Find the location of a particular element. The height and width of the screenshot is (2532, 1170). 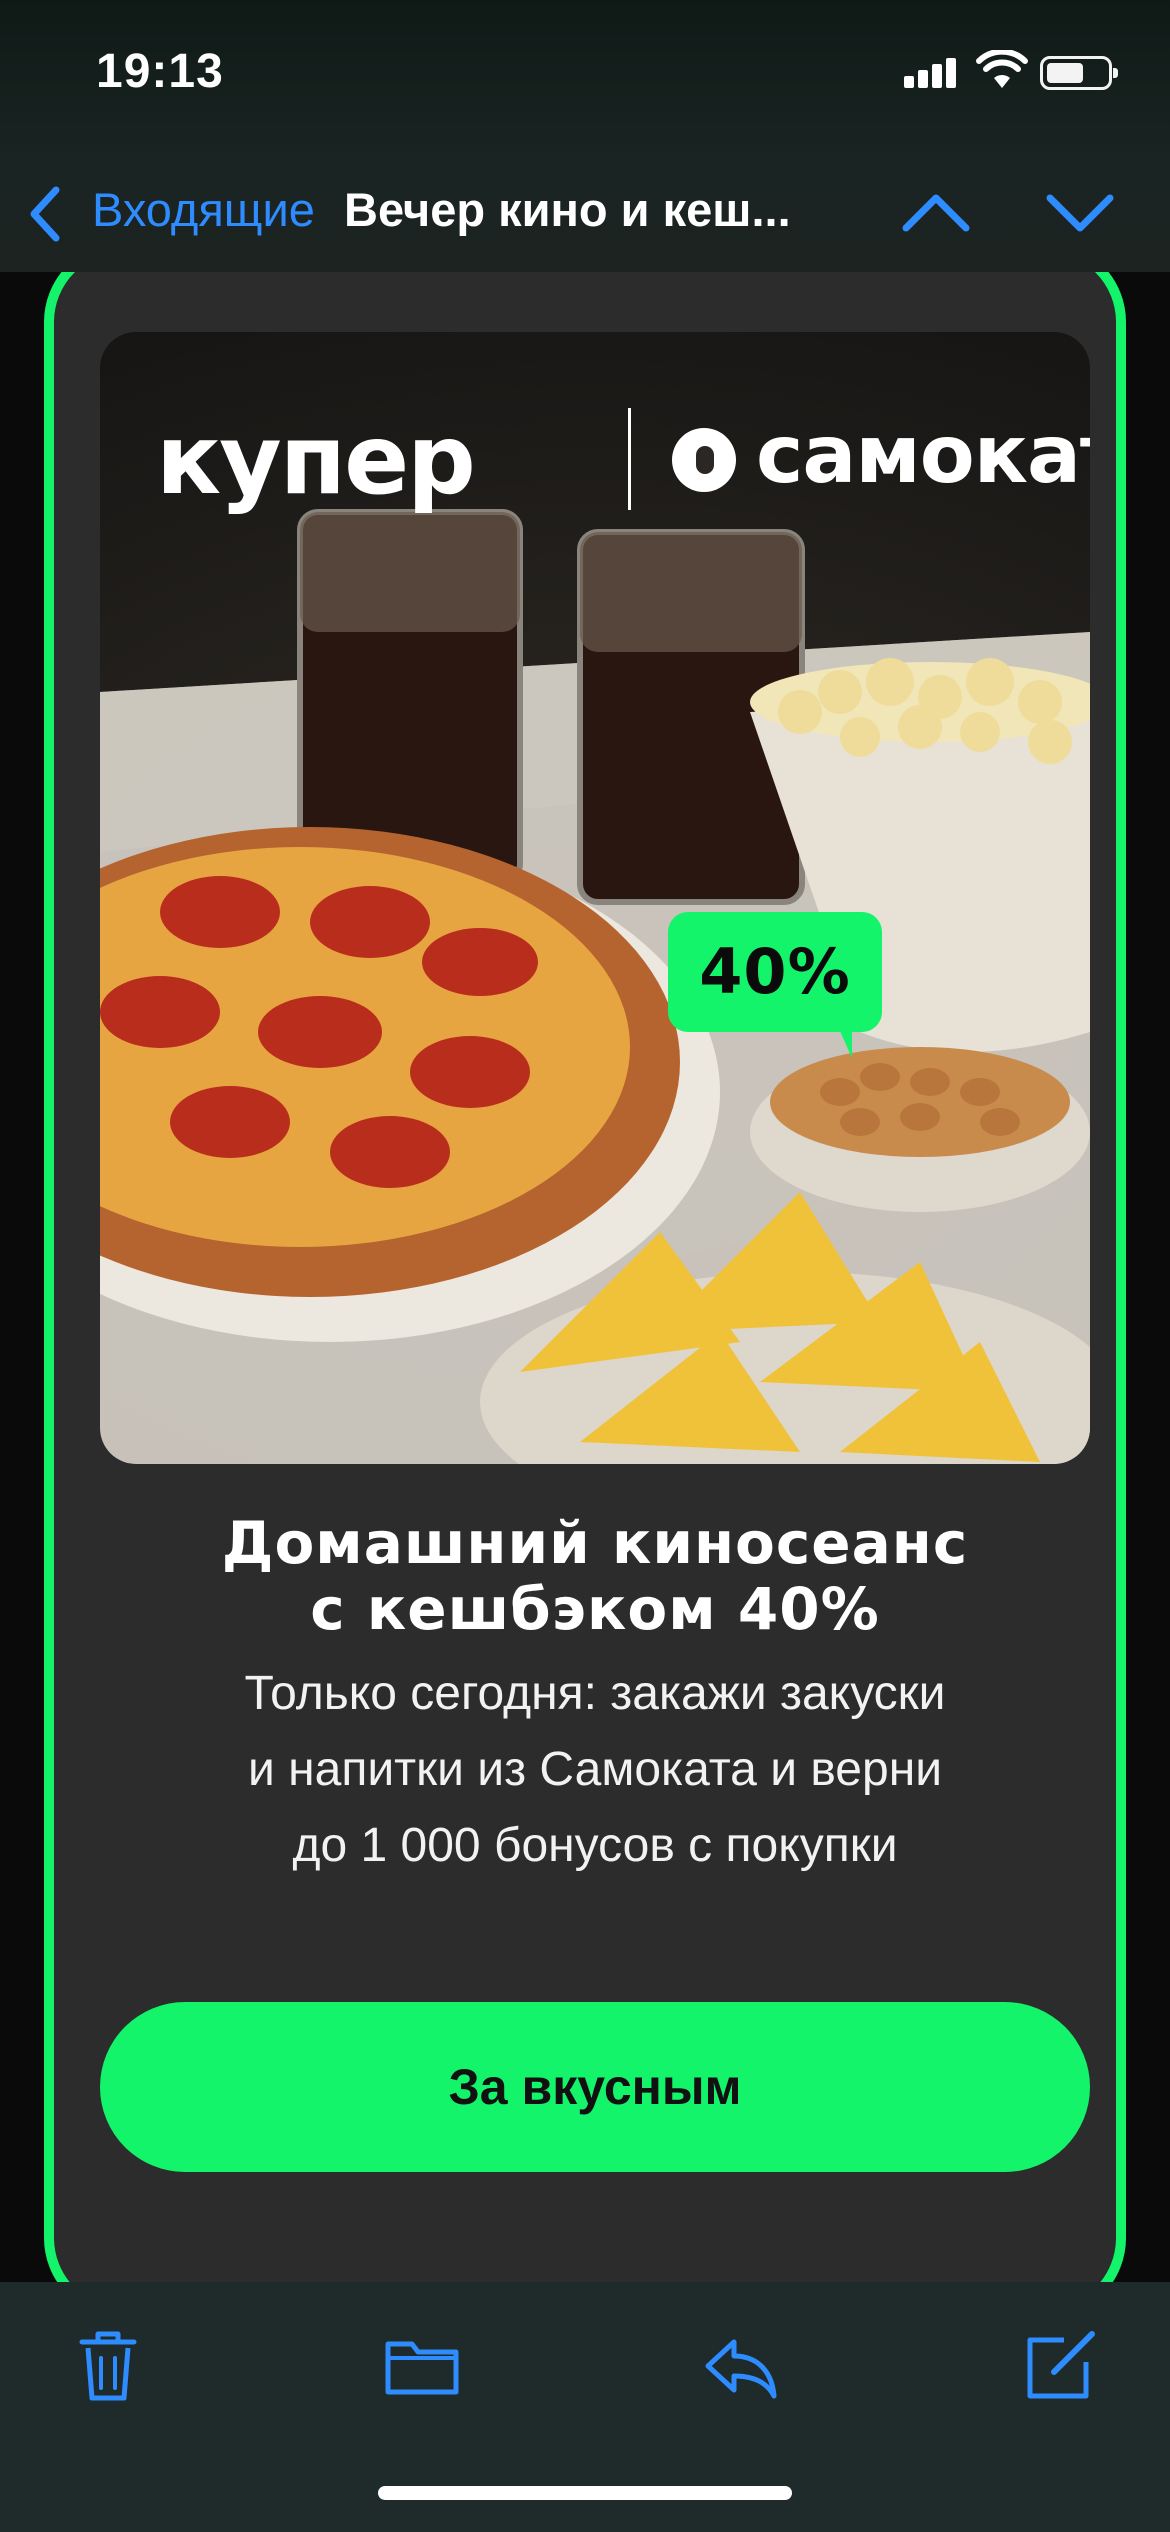

promo-headline: Домашний киносеанс с кешбэком 40% is located at coordinates (595, 1576).